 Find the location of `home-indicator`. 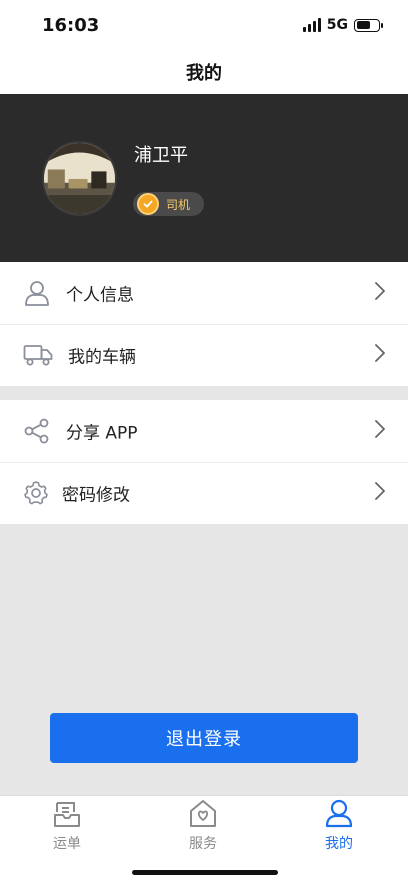

home-indicator is located at coordinates (205, 872).